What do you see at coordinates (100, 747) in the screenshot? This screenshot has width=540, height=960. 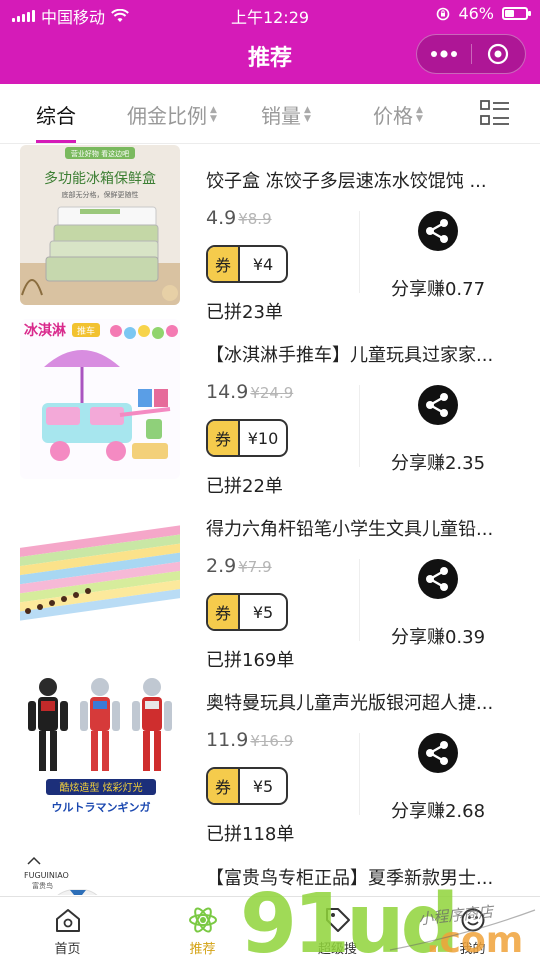 I see `product-image-ultraman-toys: 酷炫造型 炫彩灯光 ウルトラマンギンガ` at bounding box center [100, 747].